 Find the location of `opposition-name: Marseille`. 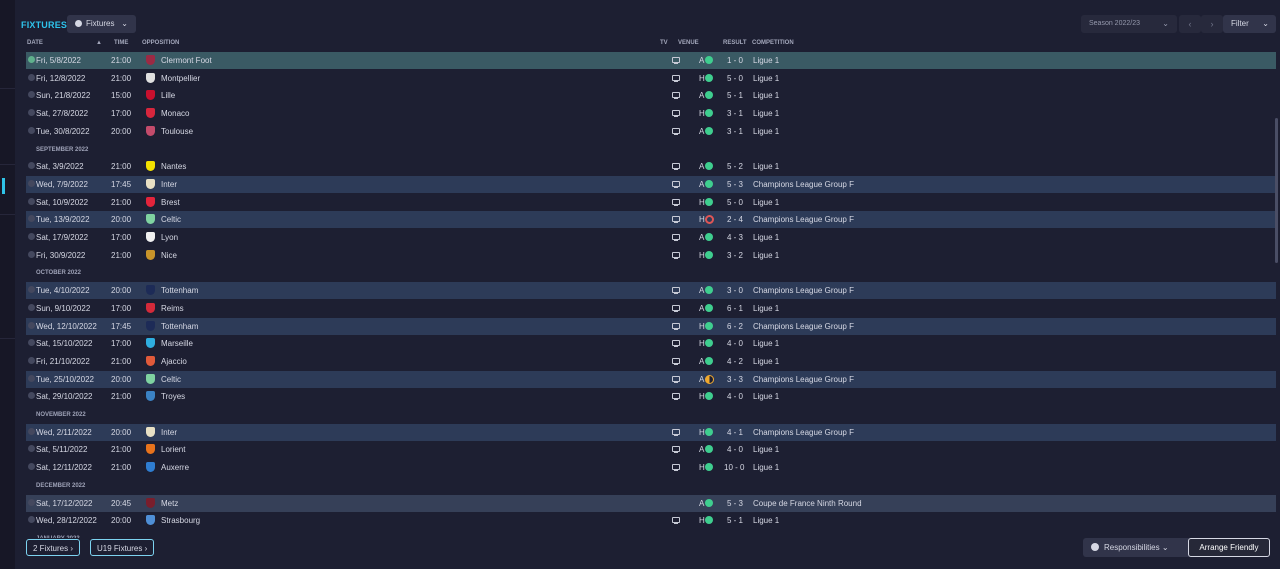

opposition-name: Marseille is located at coordinates (177, 343).